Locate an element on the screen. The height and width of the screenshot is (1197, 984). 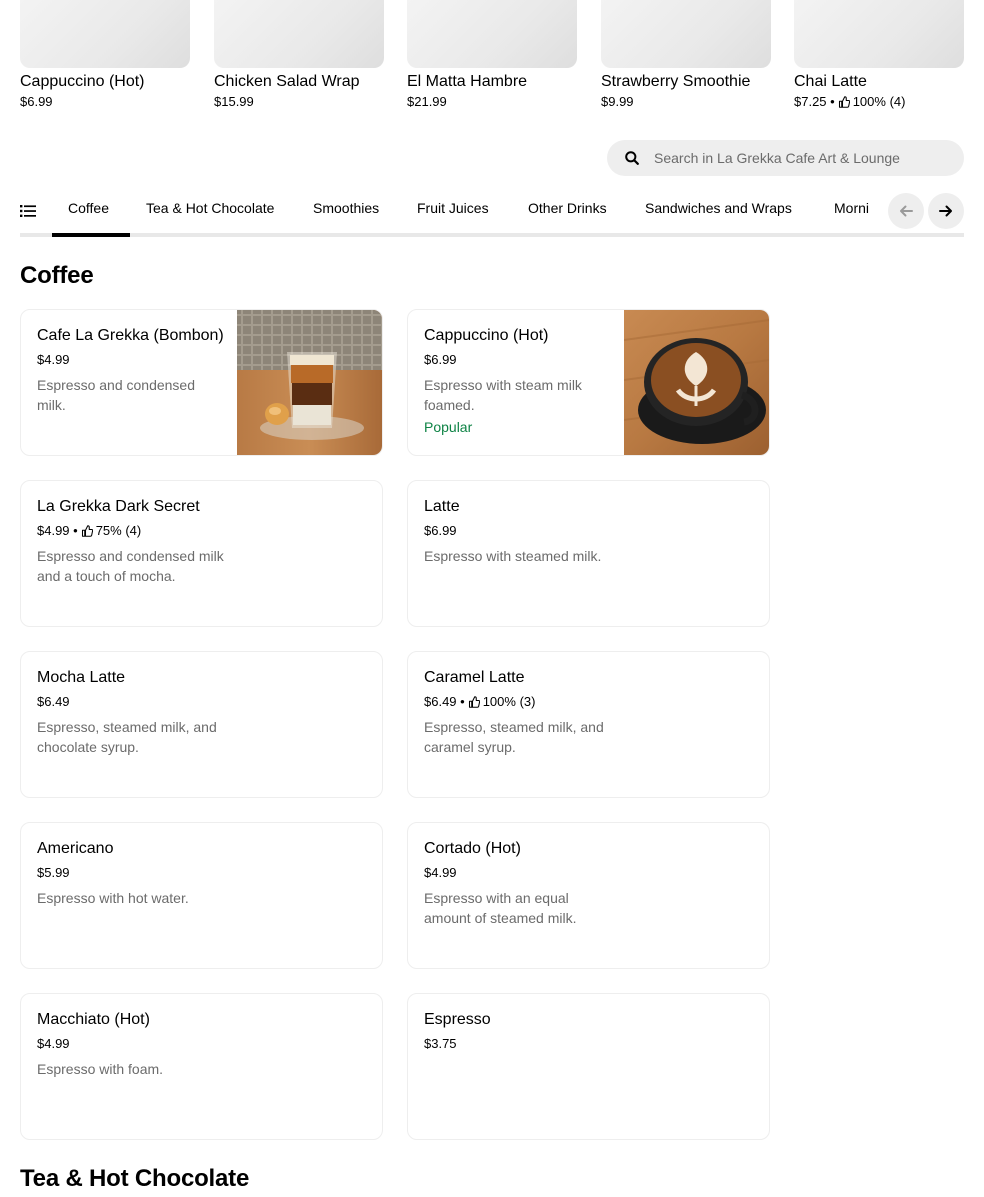
featured-item-price-row: $21.99 is located at coordinates (492, 102).